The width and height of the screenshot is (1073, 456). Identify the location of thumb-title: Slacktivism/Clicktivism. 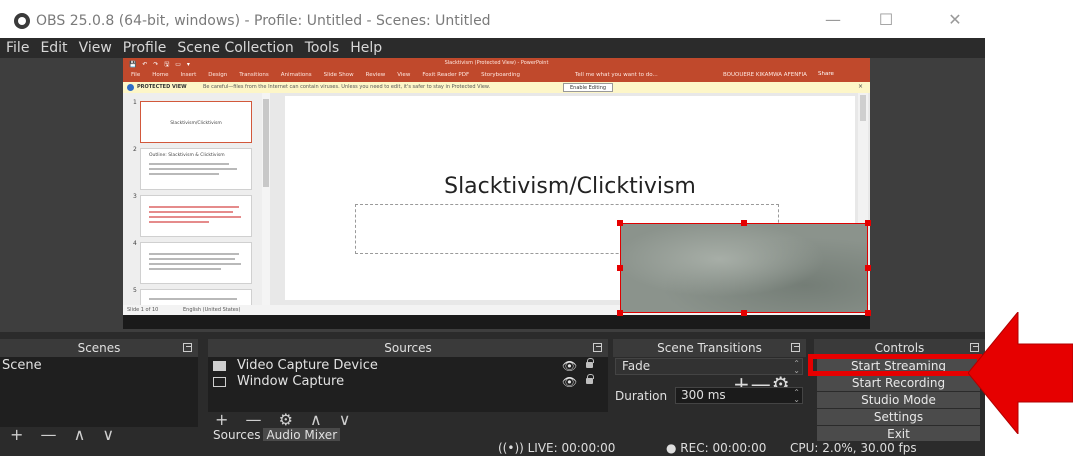
(196, 123).